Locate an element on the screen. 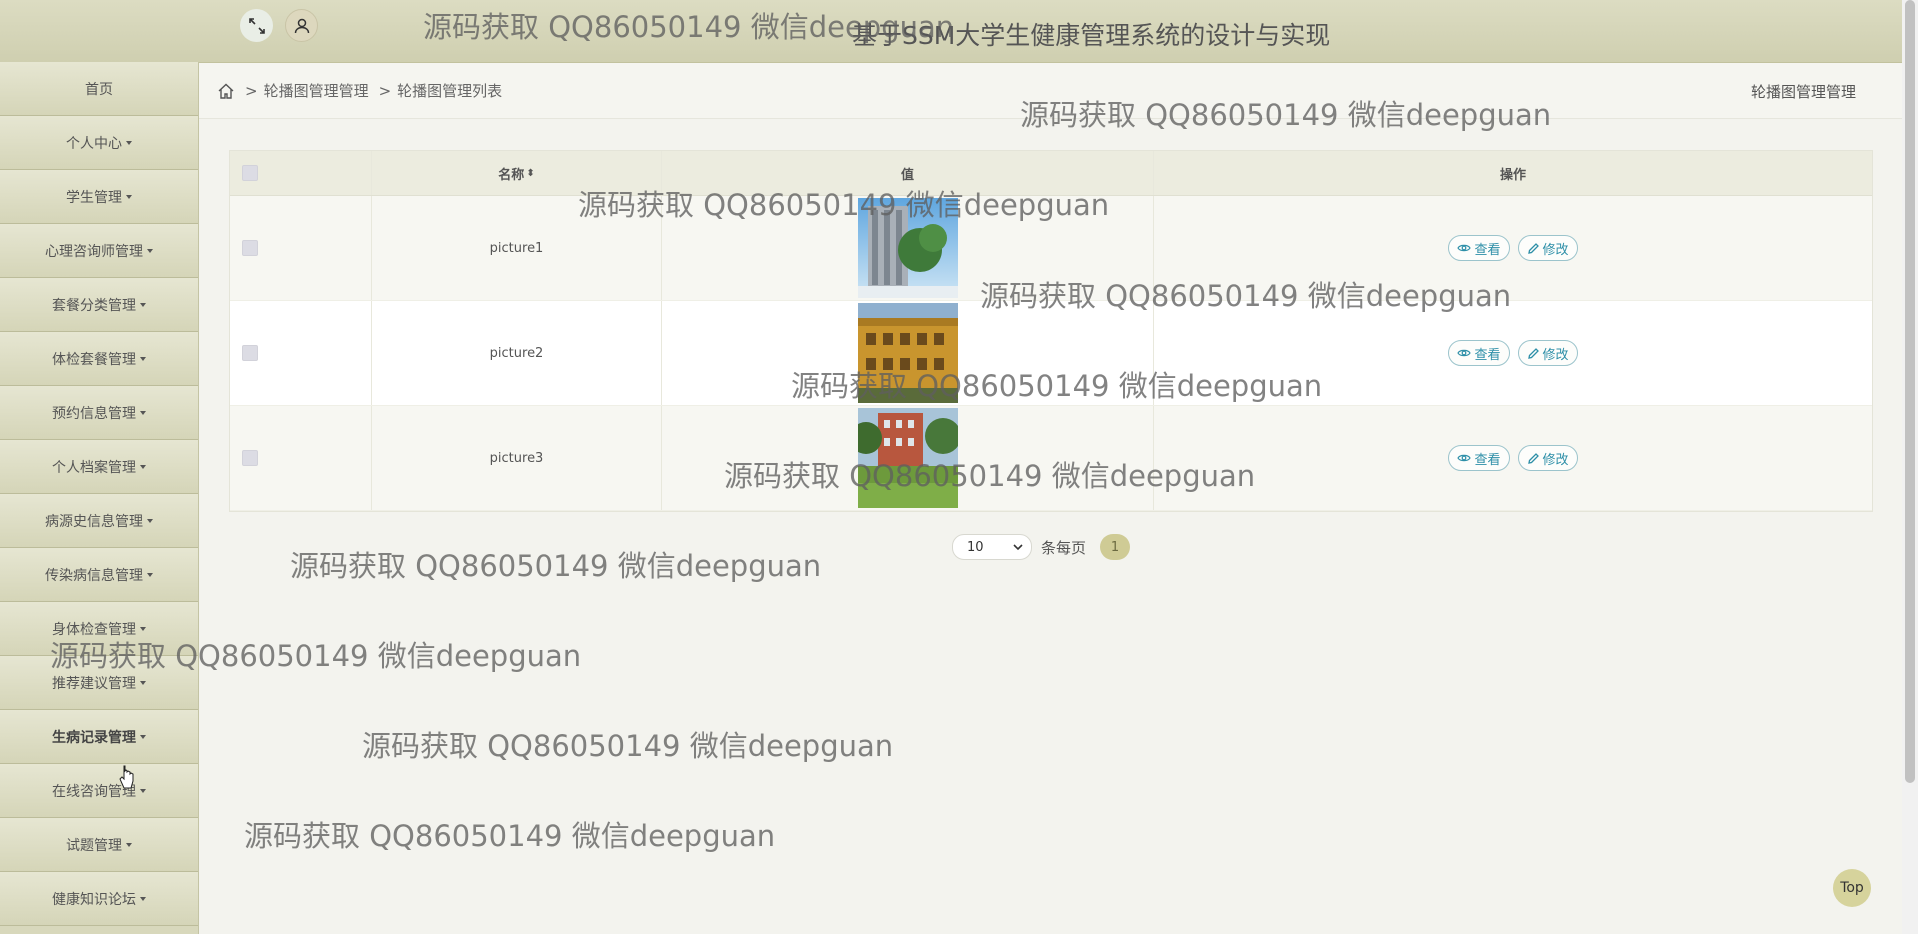  page-number-button: 1 is located at coordinates (1115, 547).